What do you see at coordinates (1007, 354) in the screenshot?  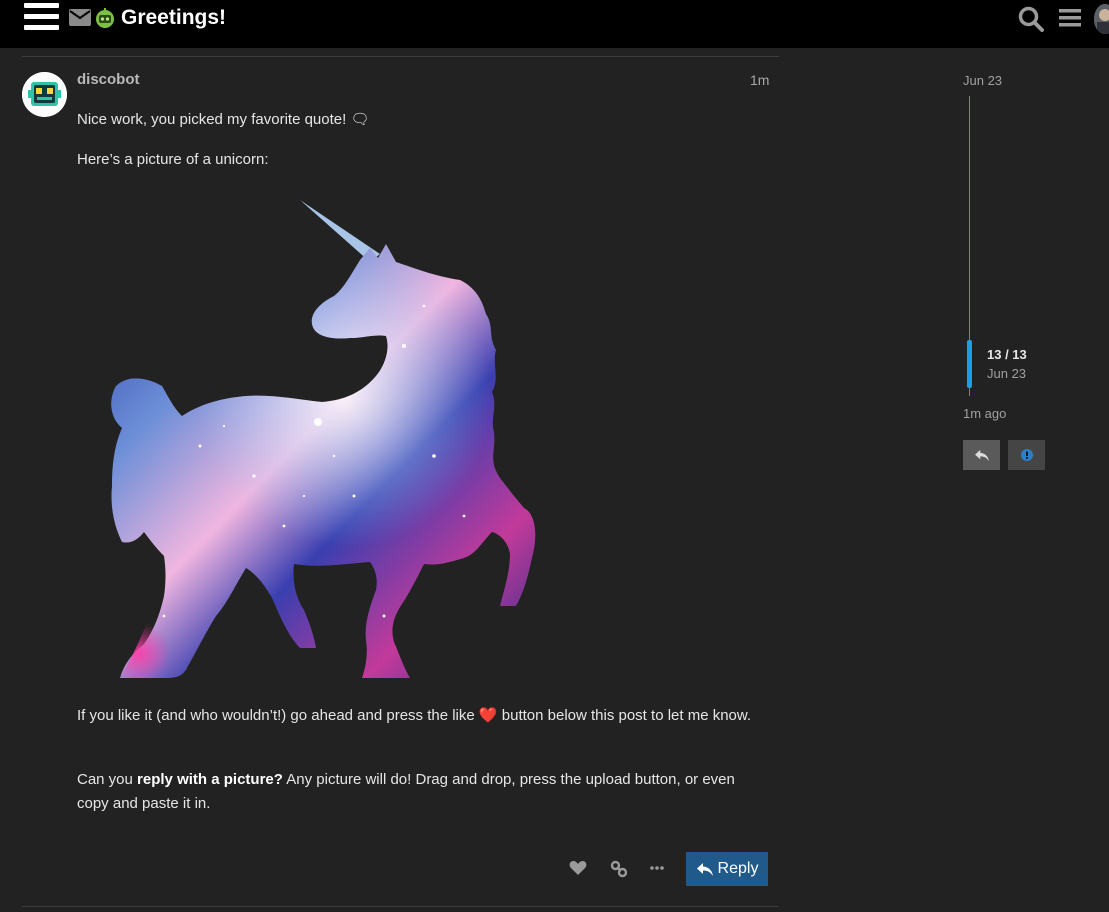 I see `timeline-position: 13 / 13` at bounding box center [1007, 354].